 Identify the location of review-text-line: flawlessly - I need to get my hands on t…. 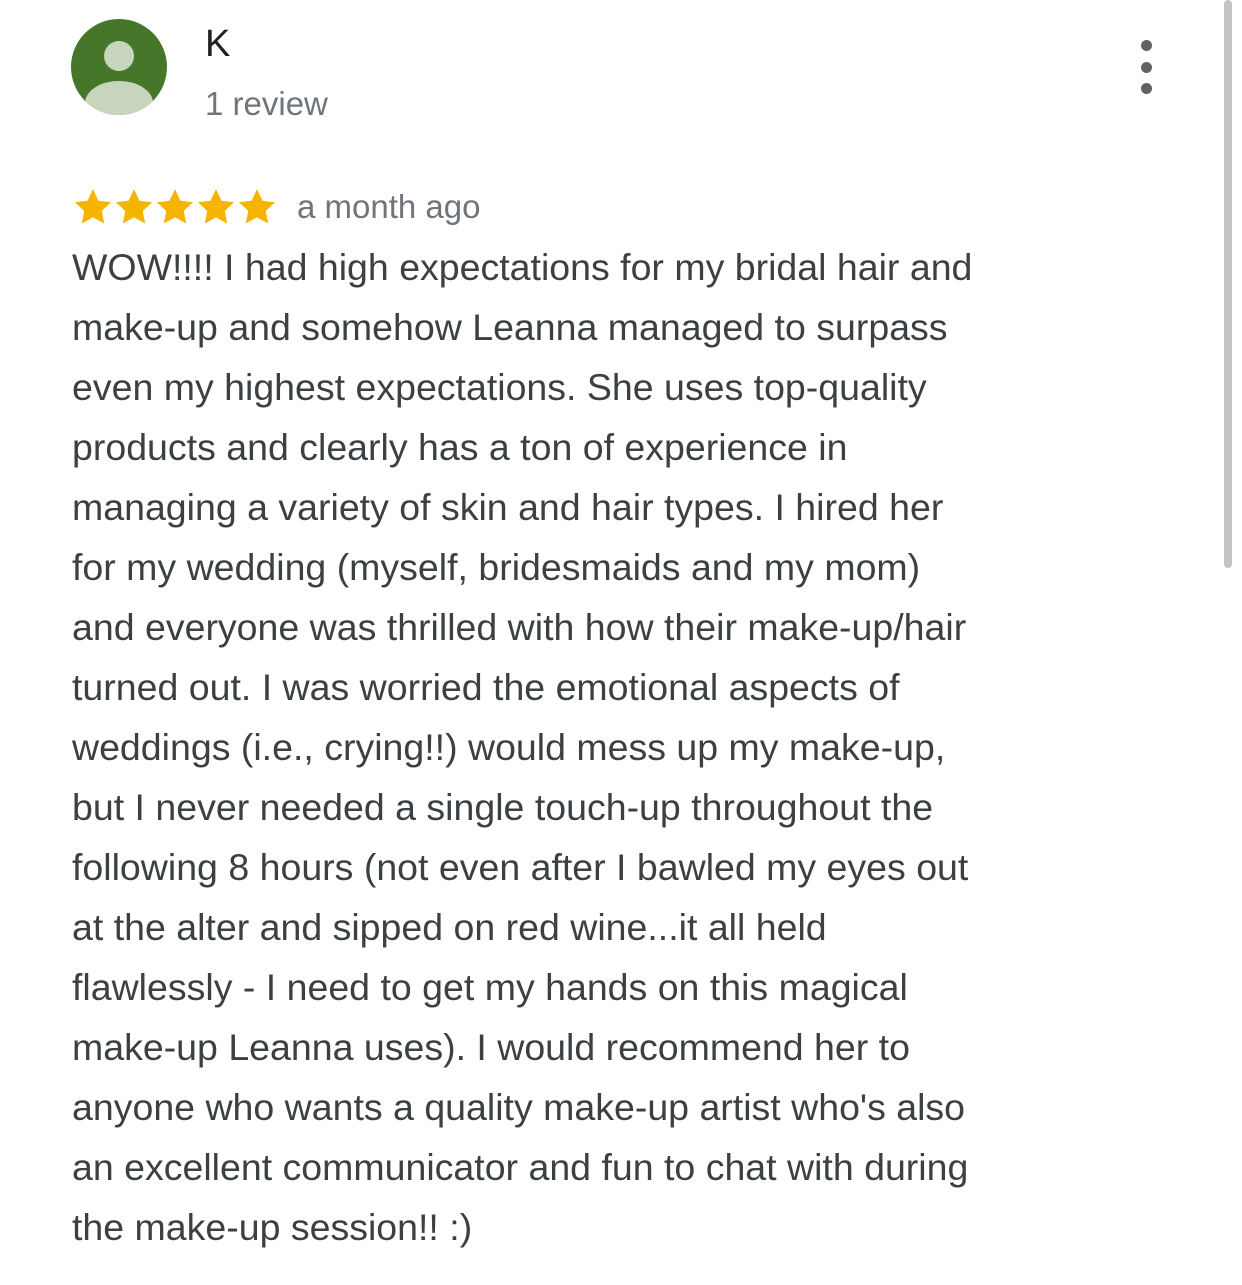
(490, 987).